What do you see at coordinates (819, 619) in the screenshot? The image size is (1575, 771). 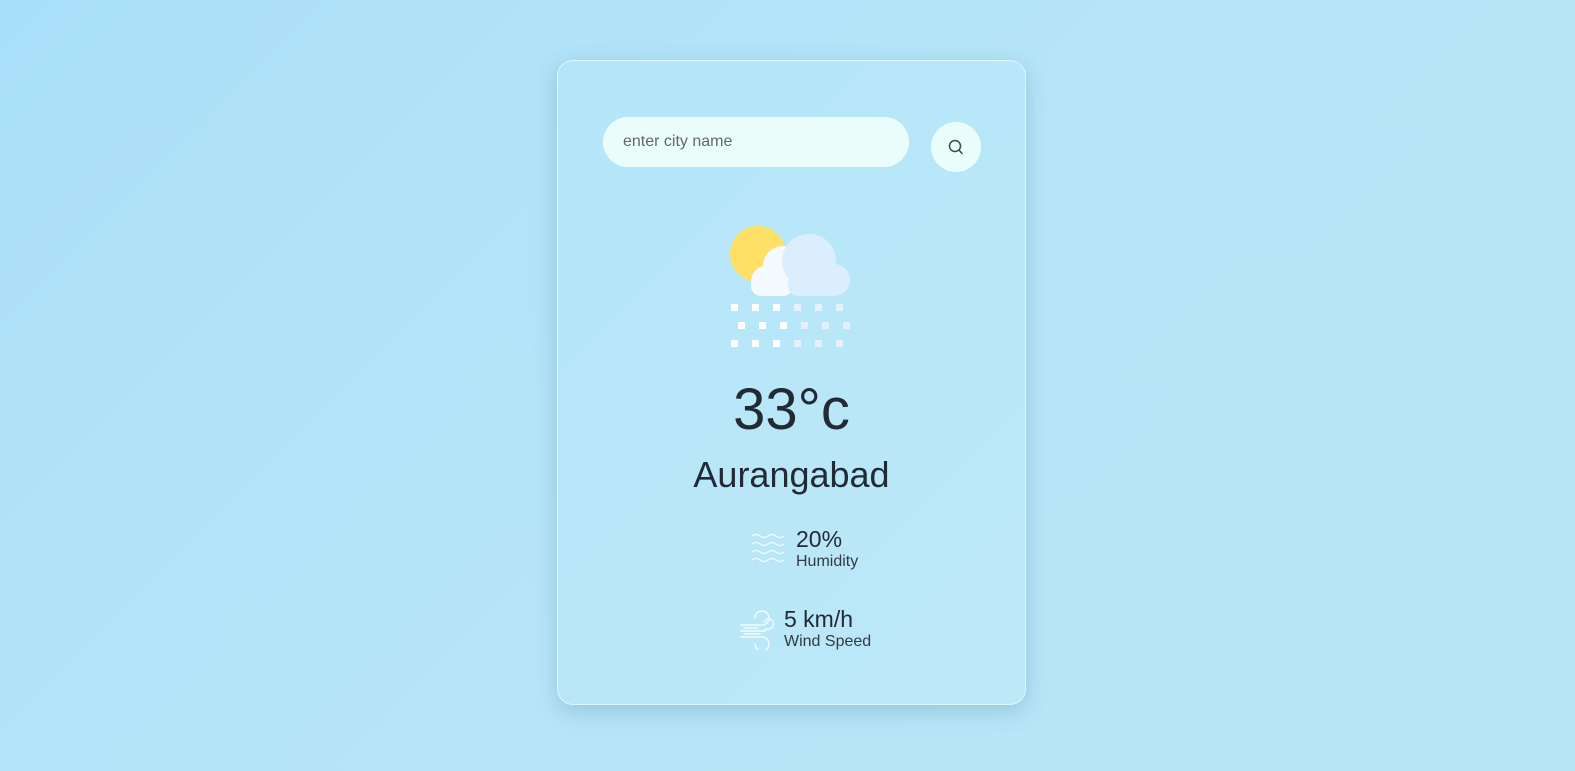 I see `wind-speed-value: 5 km/h` at bounding box center [819, 619].